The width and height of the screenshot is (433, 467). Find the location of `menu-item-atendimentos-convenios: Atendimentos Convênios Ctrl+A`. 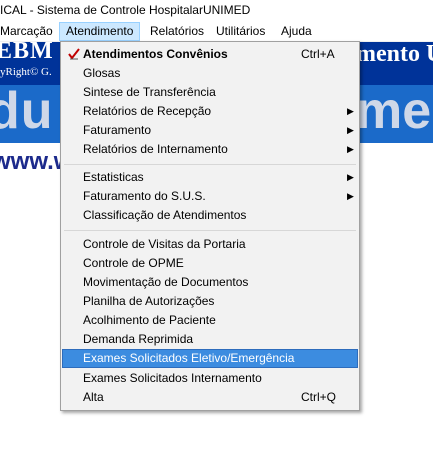

menu-item-atendimentos-convenios: Atendimentos Convênios Ctrl+A is located at coordinates (210, 54).